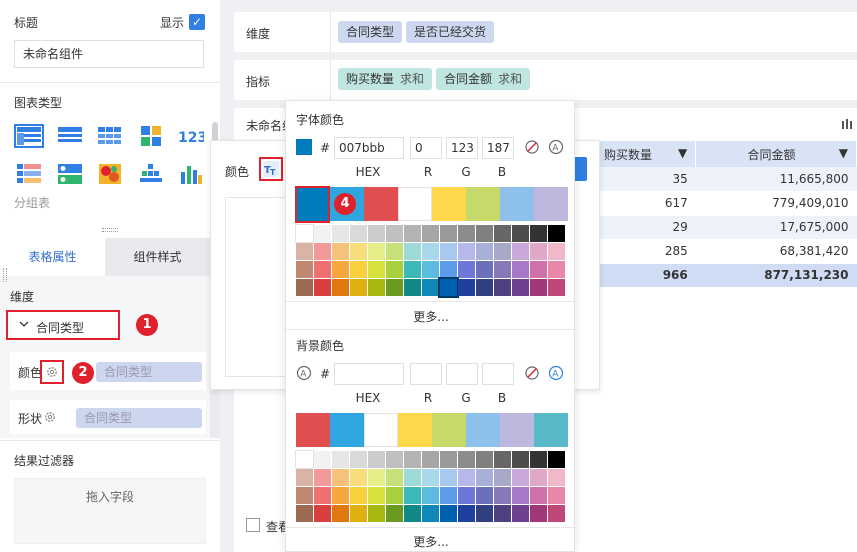 The height and width of the screenshot is (552, 857). What do you see at coordinates (157, 257) in the screenshot?
I see `tab-component-style: 组件样式` at bounding box center [157, 257].